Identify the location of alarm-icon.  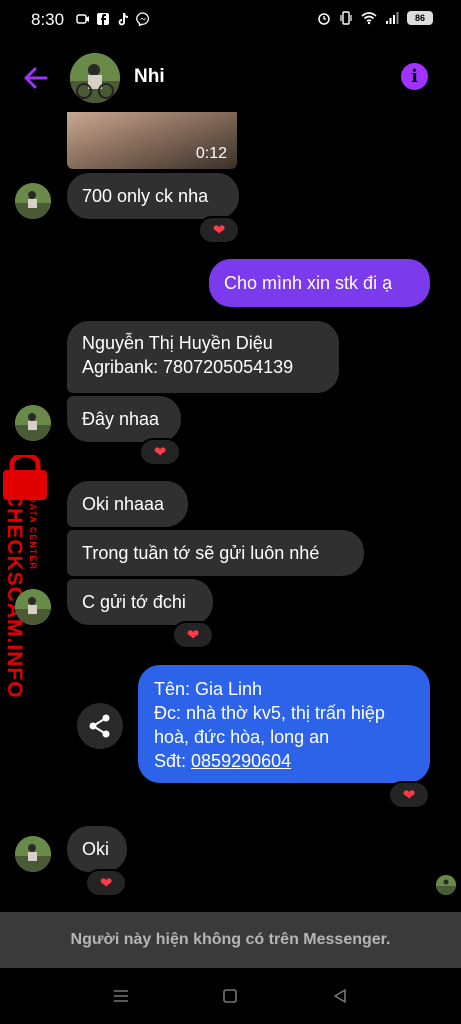
(324, 19).